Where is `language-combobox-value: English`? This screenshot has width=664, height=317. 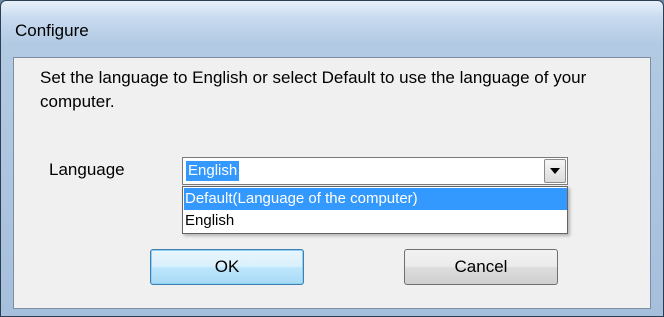 language-combobox-value: English is located at coordinates (213, 171).